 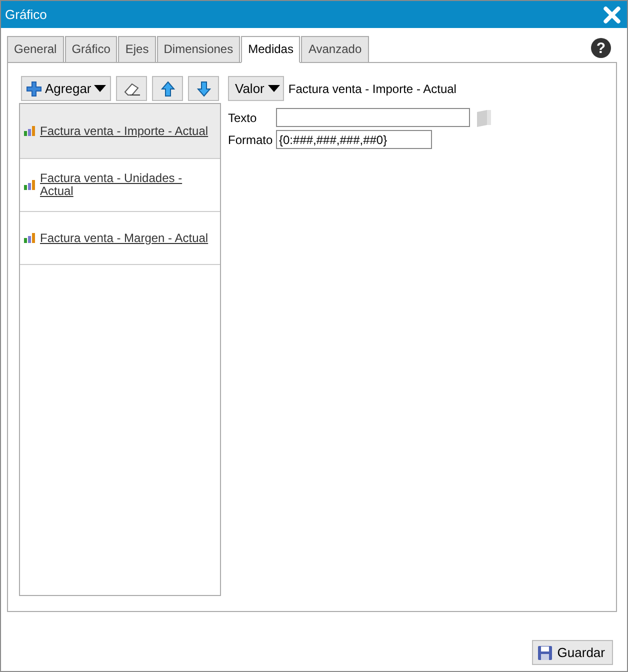 I want to click on add-button: Agregar, so click(x=66, y=88).